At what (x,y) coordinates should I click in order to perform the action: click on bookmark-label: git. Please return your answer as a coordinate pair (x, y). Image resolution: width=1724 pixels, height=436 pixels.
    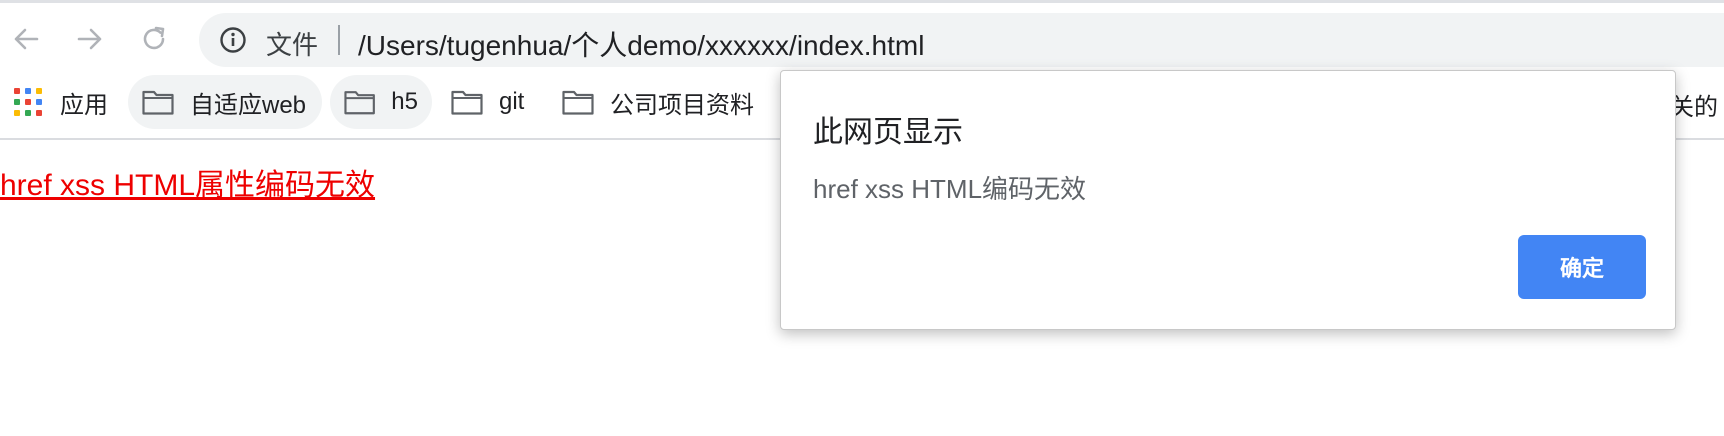
    Looking at the image, I should click on (512, 101).